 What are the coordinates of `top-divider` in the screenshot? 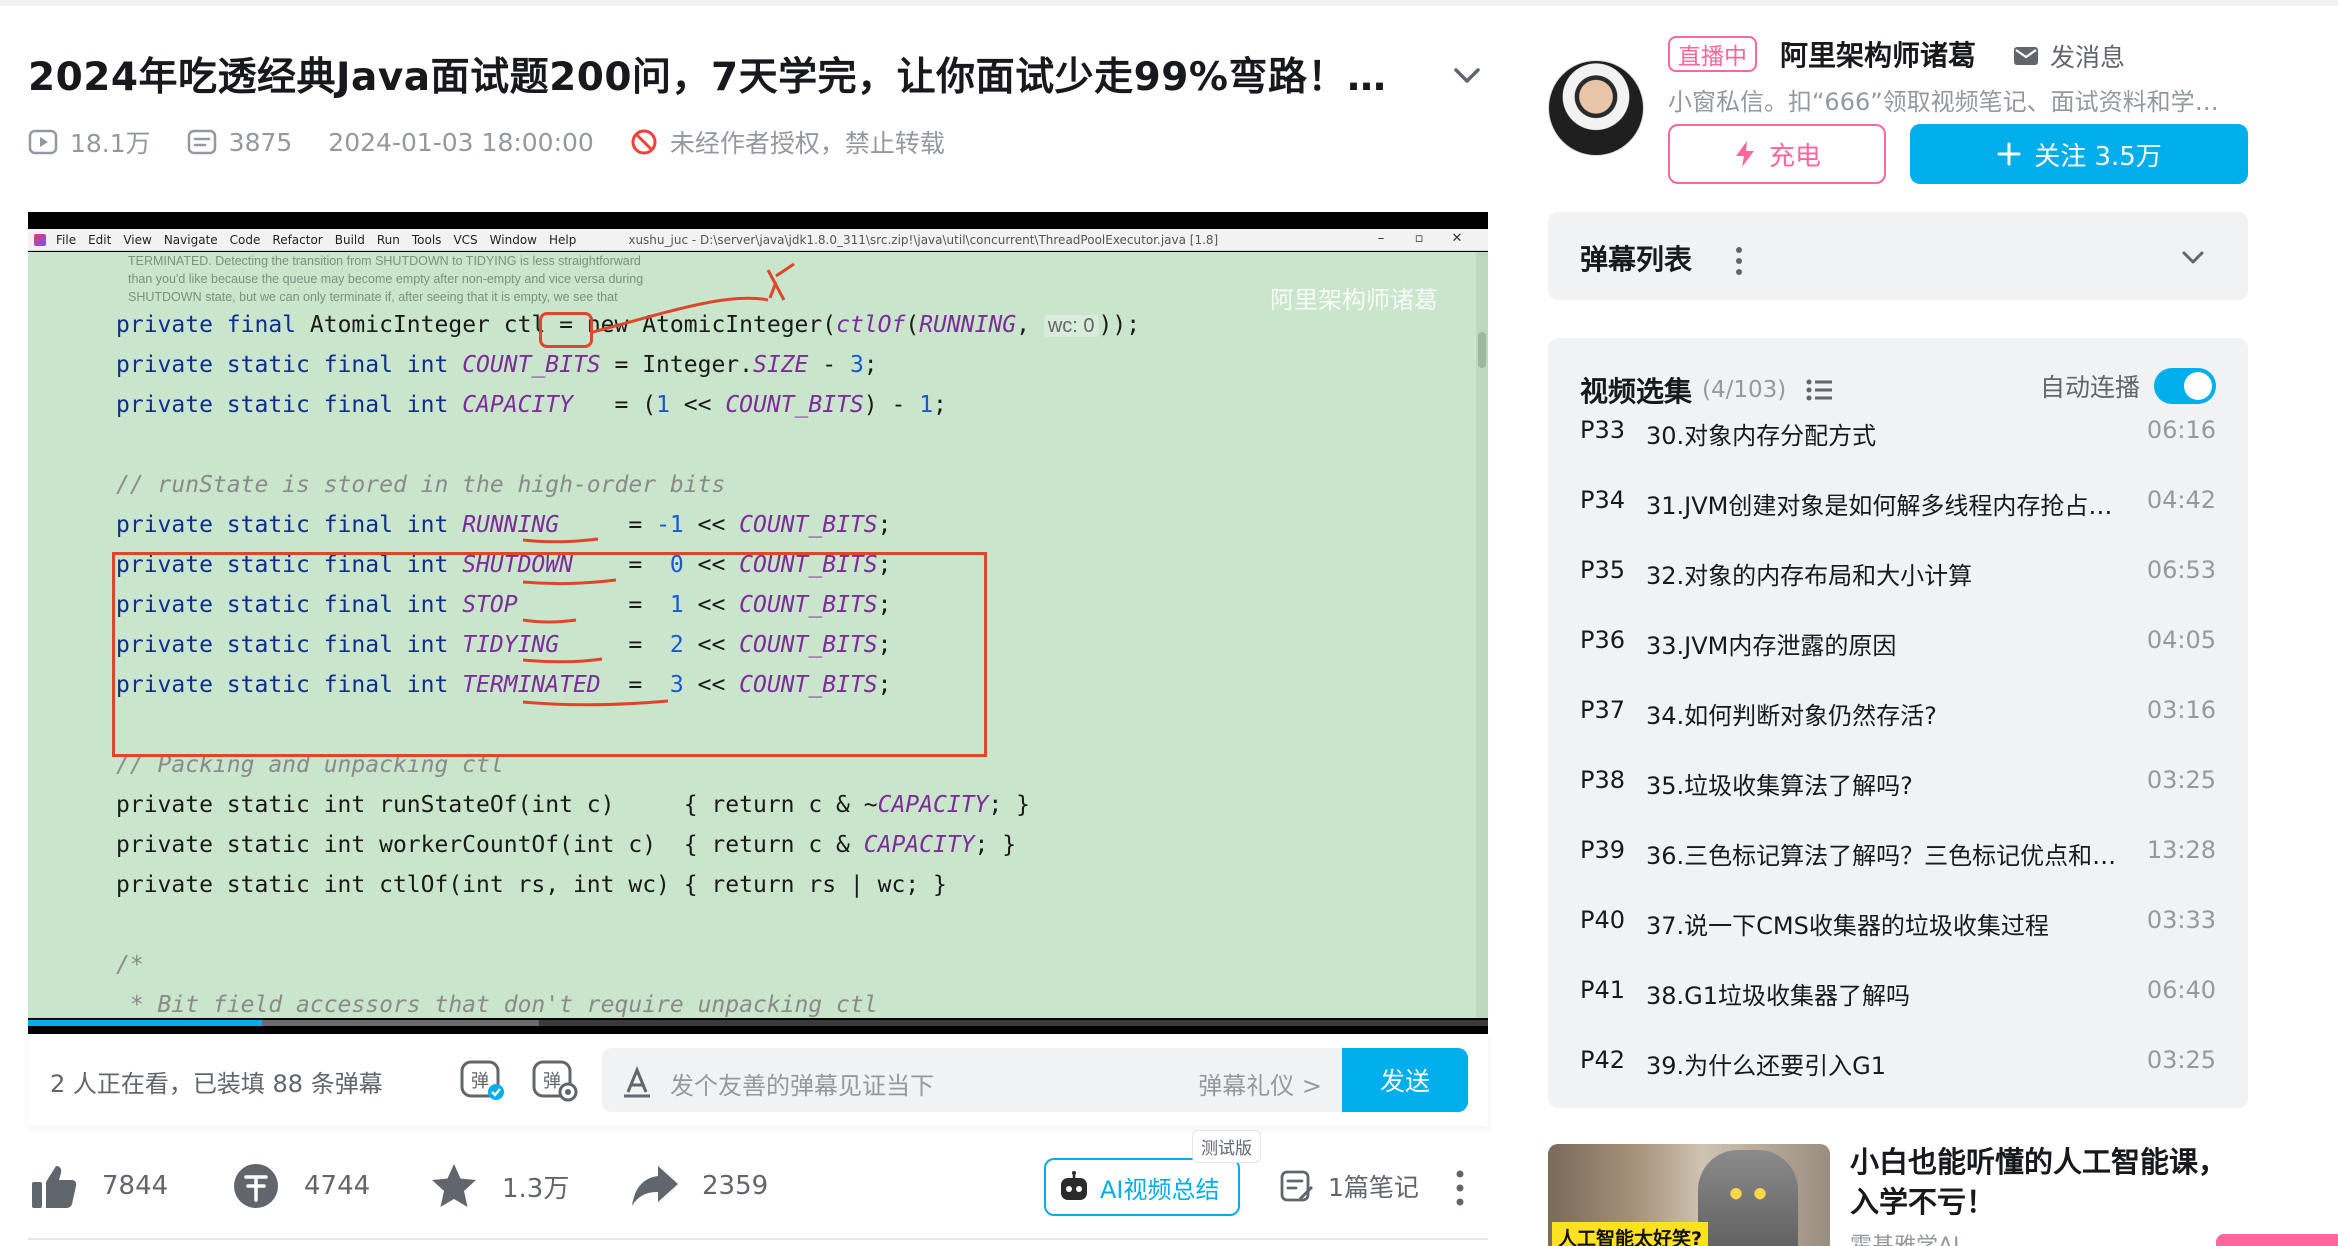 It's located at (1169, 3).